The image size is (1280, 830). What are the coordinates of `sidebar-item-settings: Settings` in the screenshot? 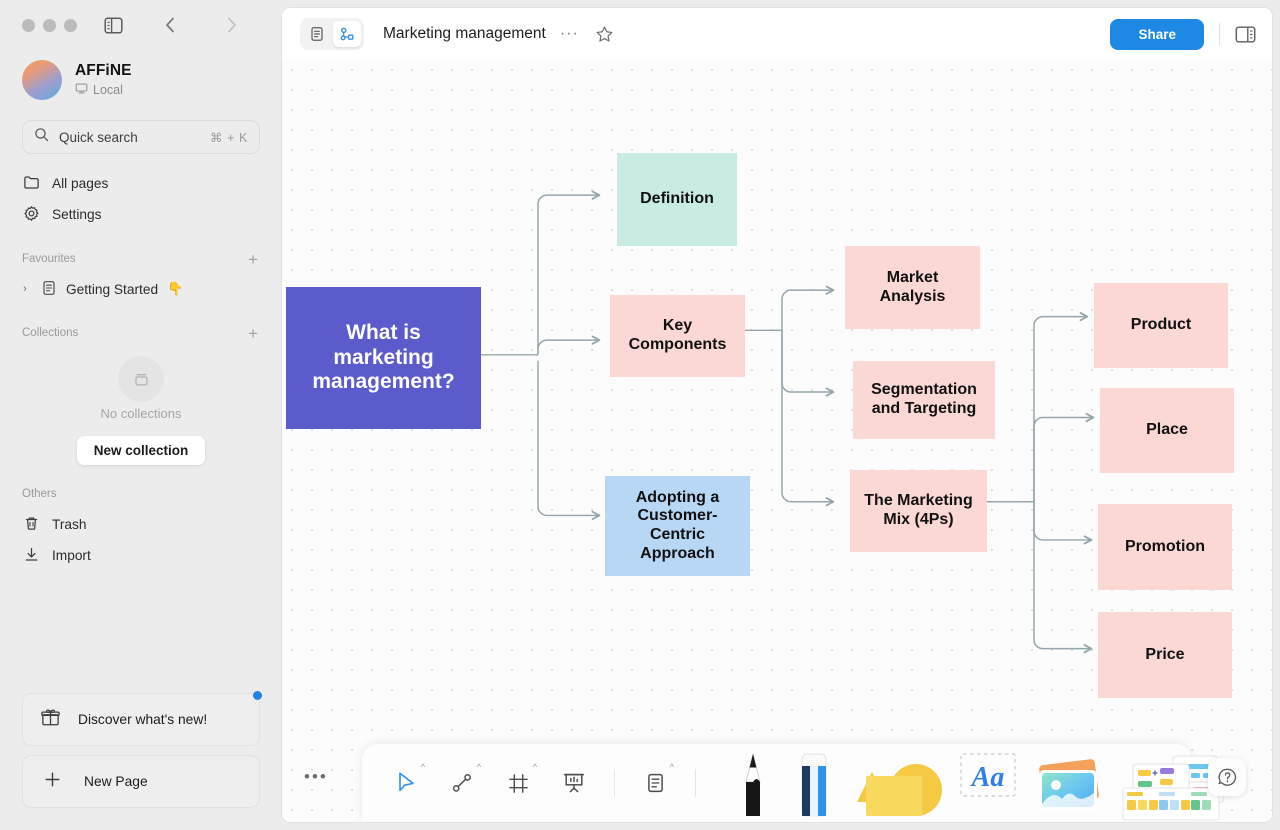 It's located at (141, 214).